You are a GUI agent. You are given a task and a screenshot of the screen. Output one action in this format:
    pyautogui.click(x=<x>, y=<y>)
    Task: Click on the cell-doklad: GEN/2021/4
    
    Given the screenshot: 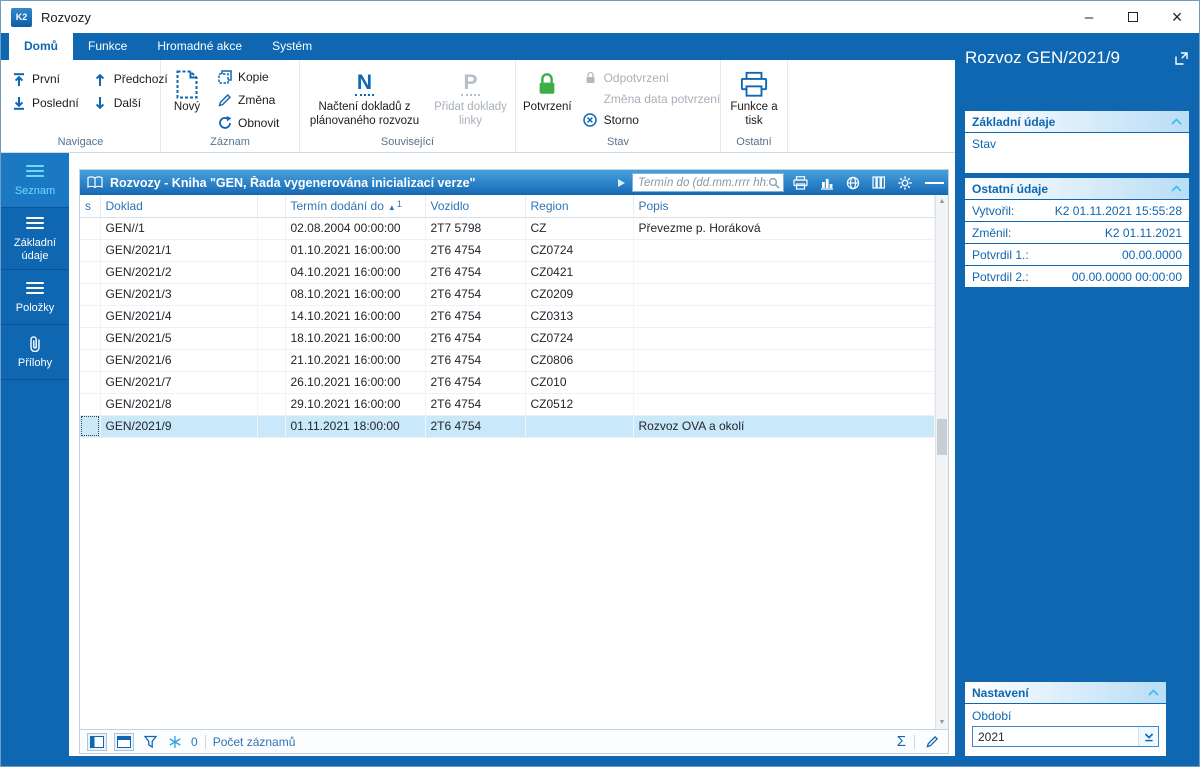 What is the action you would take?
    pyautogui.click(x=179, y=316)
    